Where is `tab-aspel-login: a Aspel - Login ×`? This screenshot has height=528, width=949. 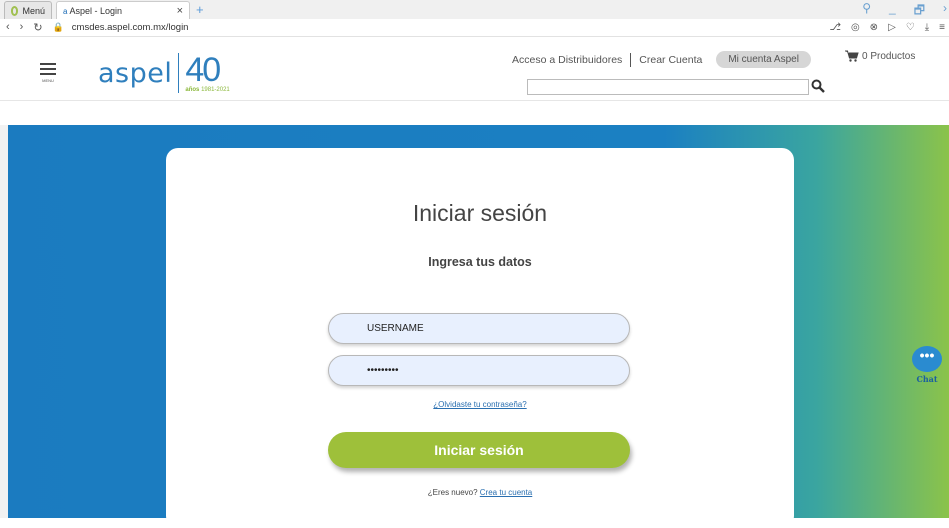 tab-aspel-login: a Aspel - Login × is located at coordinates (123, 10).